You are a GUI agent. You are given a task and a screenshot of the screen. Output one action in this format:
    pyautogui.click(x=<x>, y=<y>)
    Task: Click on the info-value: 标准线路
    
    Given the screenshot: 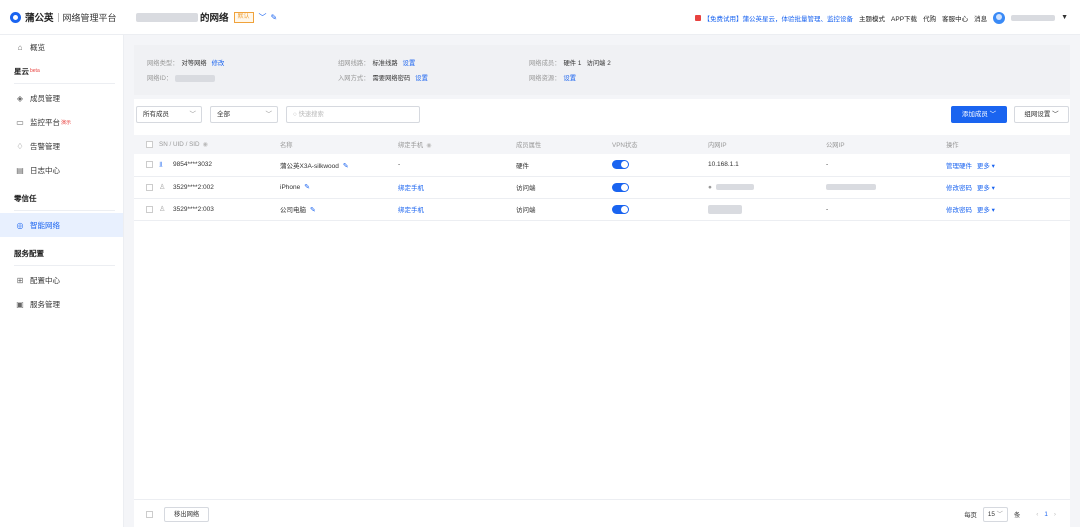 What is the action you would take?
    pyautogui.click(x=385, y=63)
    